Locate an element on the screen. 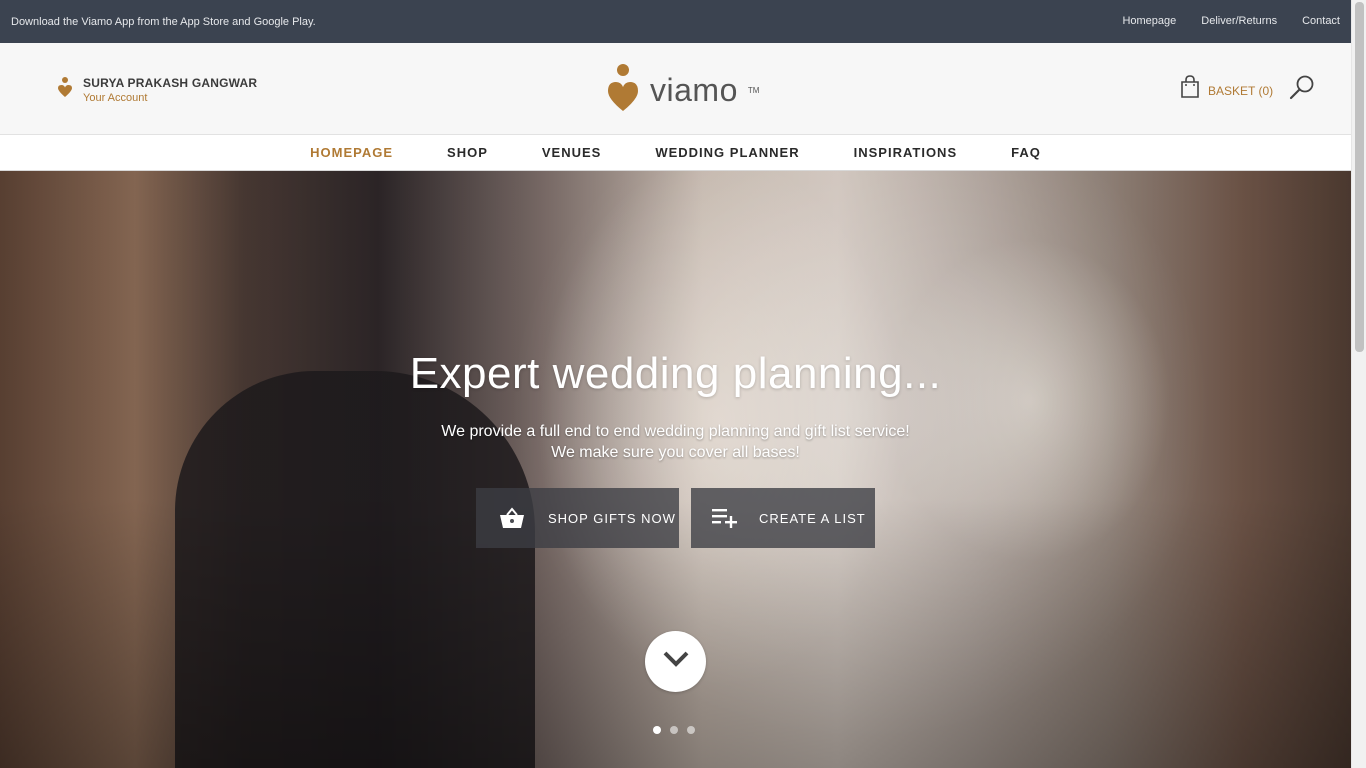 Image resolution: width=1366 pixels, height=768 pixels. search-button is located at coordinates (1302, 89).